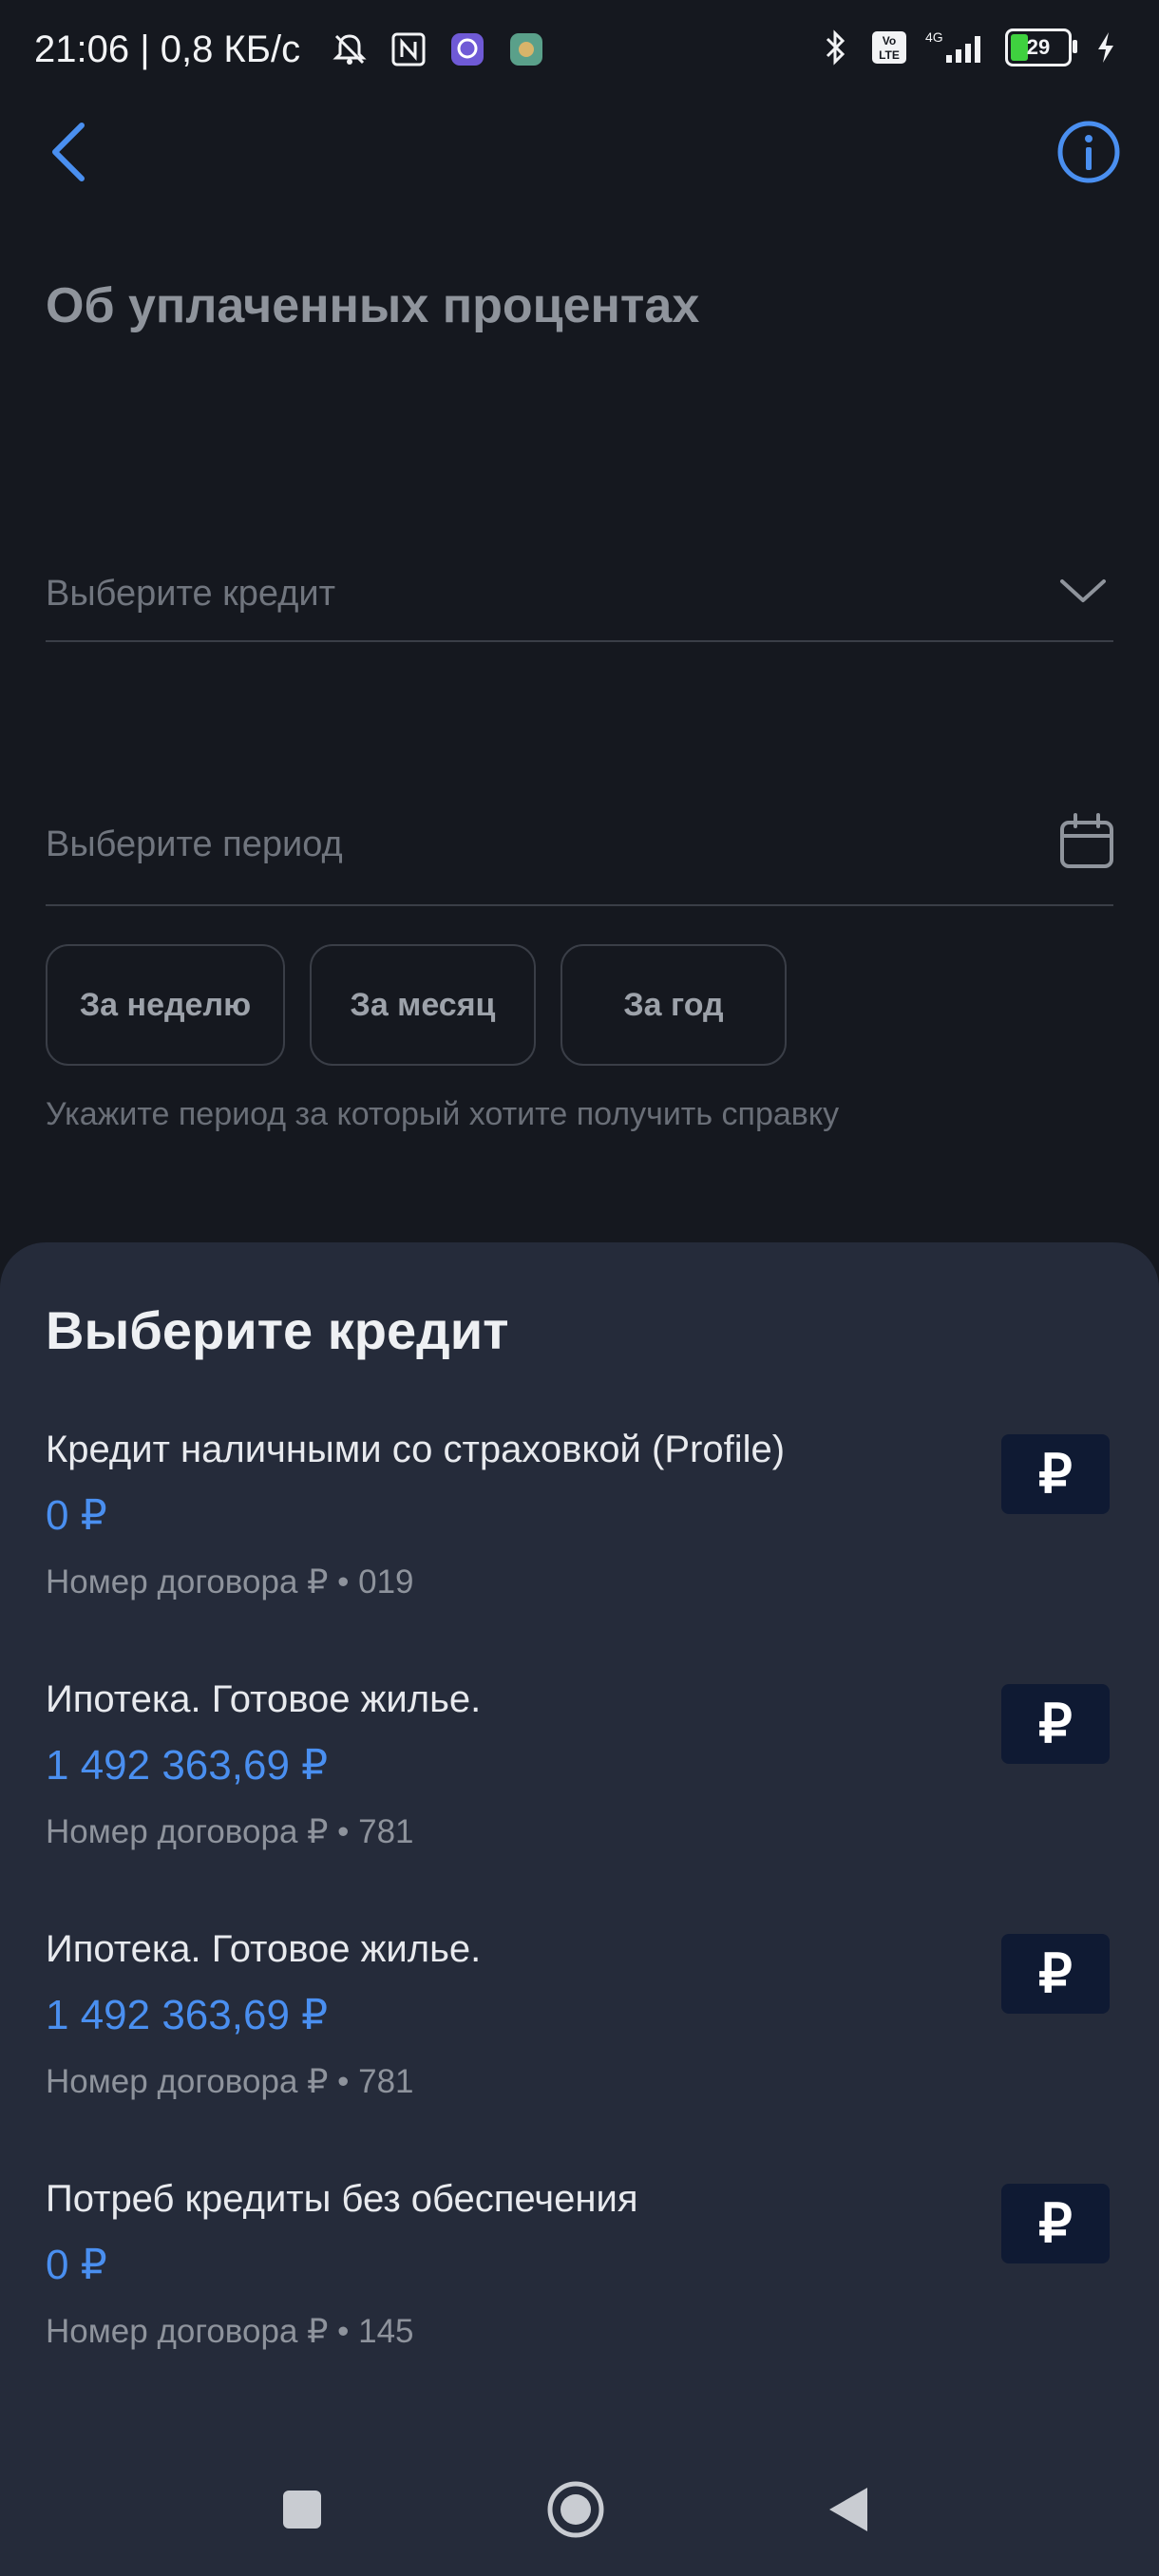 The height and width of the screenshot is (2576, 1159). I want to click on triangle-back-icon, so click(848, 2509).